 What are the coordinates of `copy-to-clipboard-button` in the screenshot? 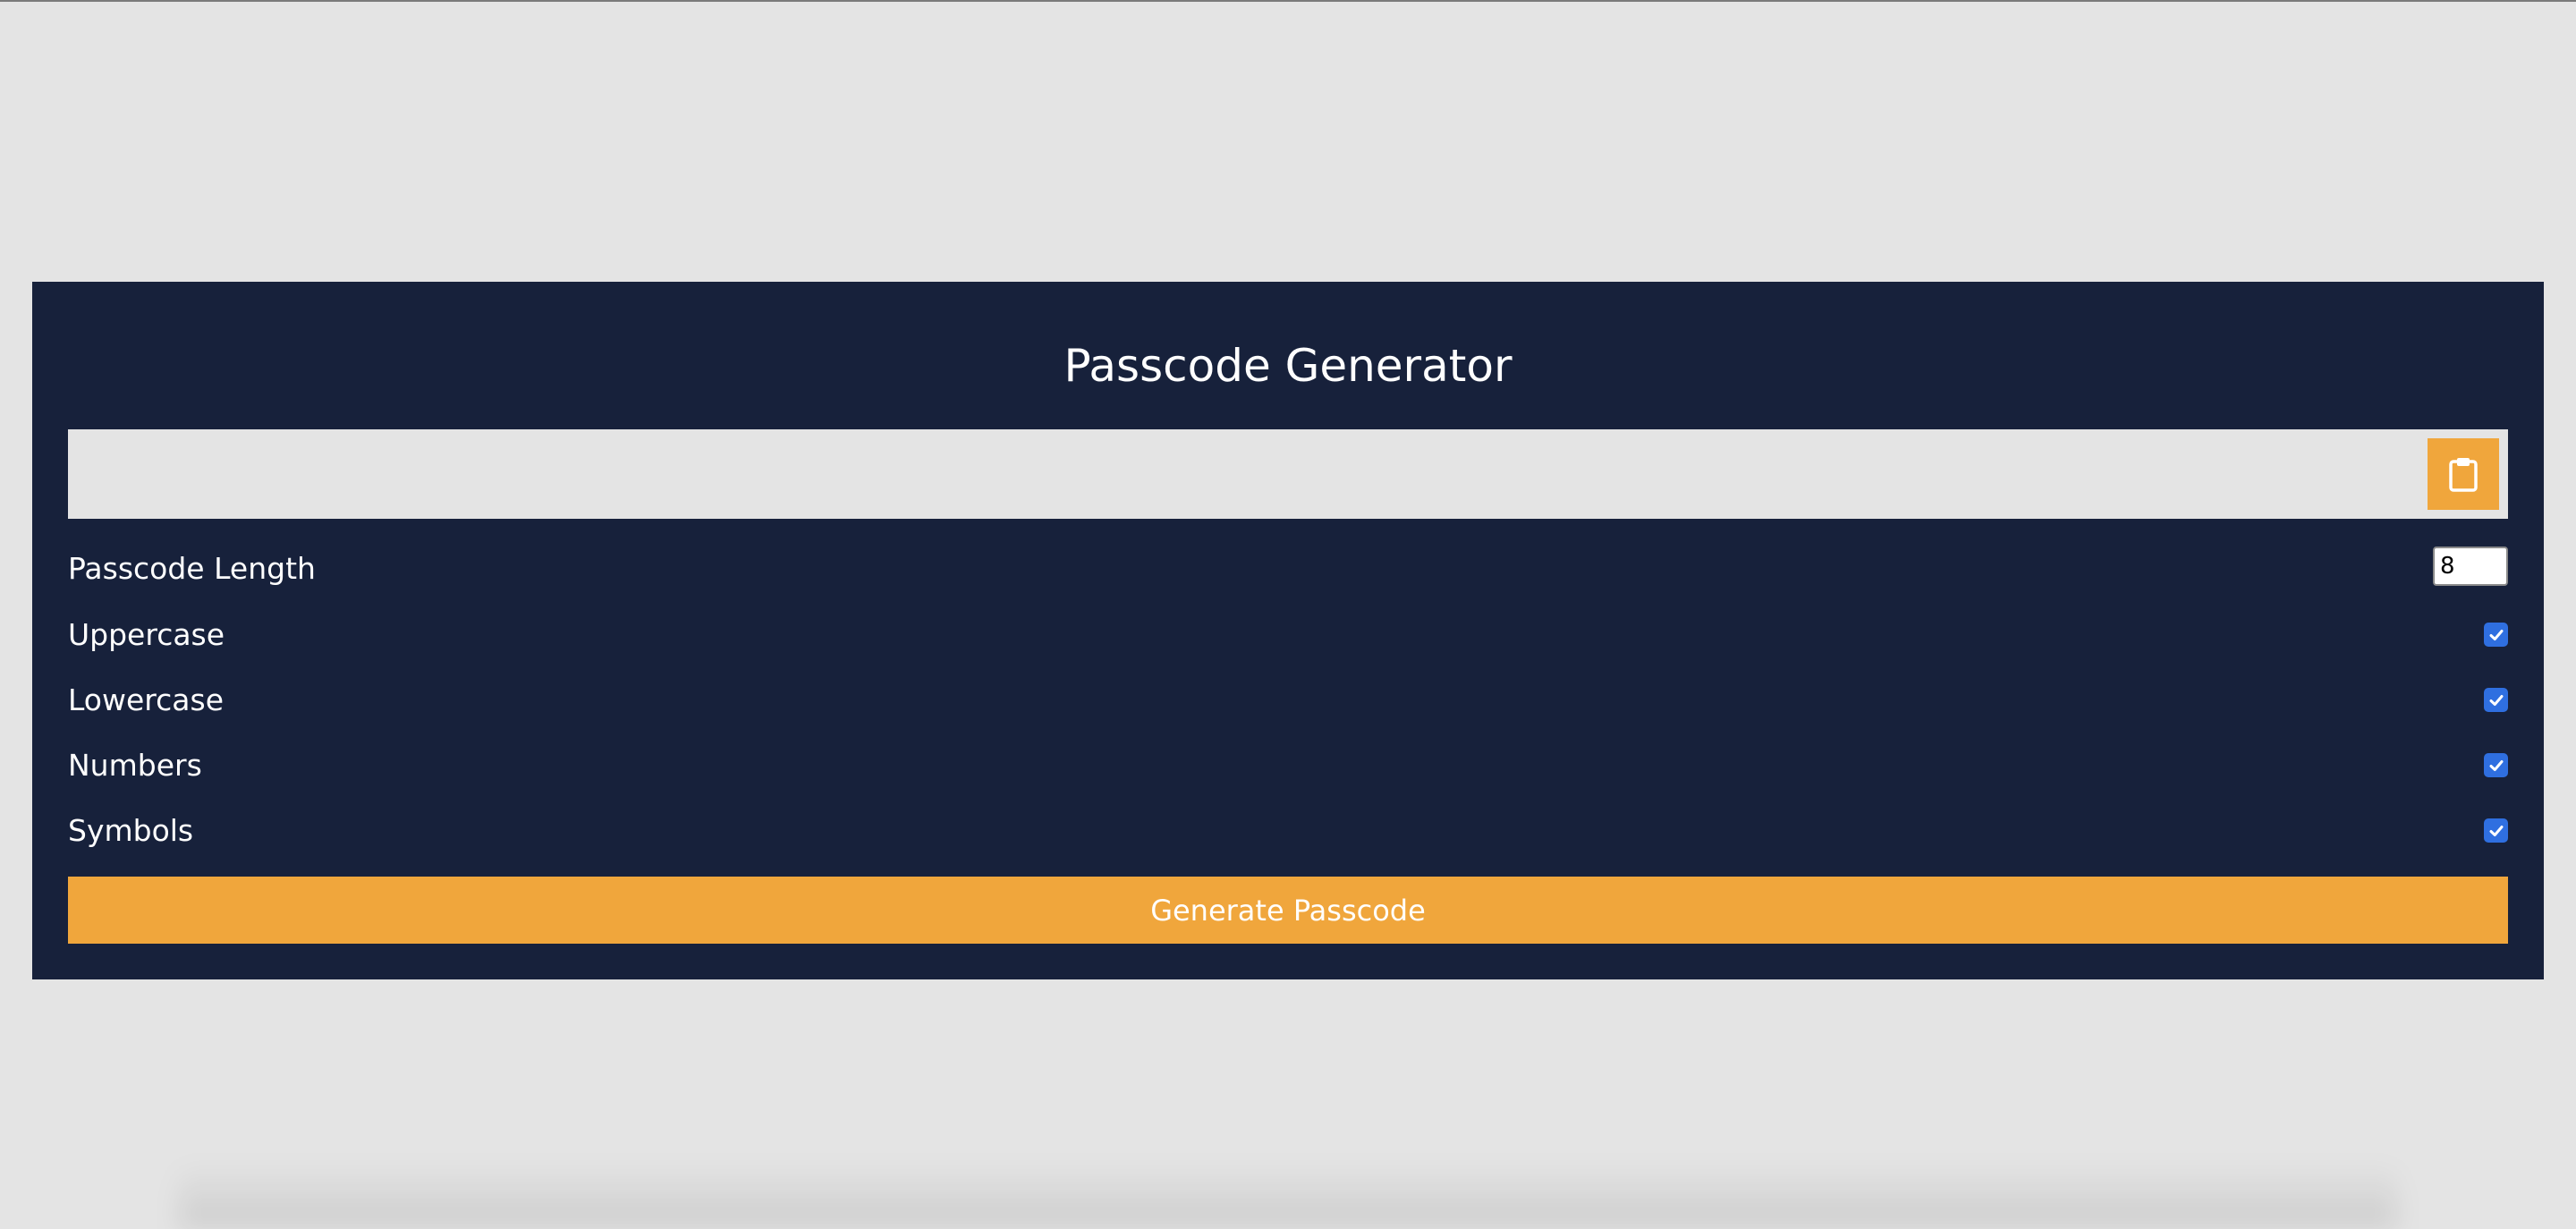 It's located at (2463, 474).